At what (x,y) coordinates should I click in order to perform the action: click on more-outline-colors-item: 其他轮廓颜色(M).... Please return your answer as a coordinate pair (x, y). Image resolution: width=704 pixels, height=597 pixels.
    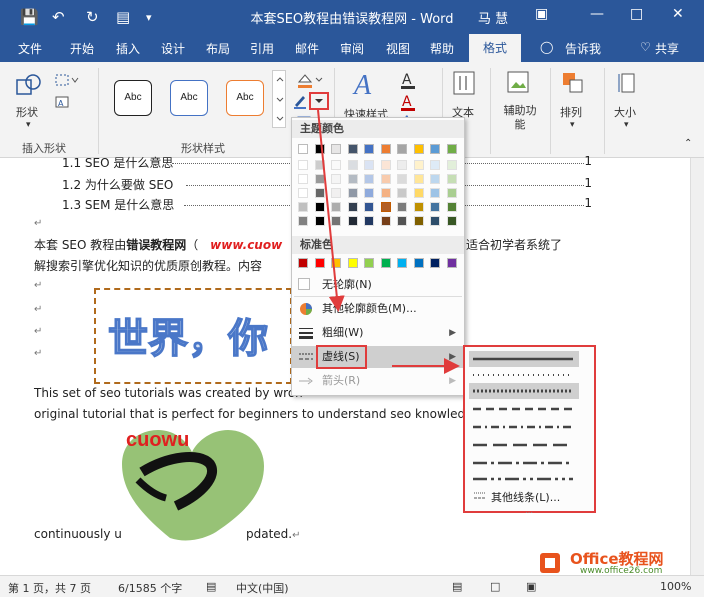
    Looking at the image, I should click on (378, 309).